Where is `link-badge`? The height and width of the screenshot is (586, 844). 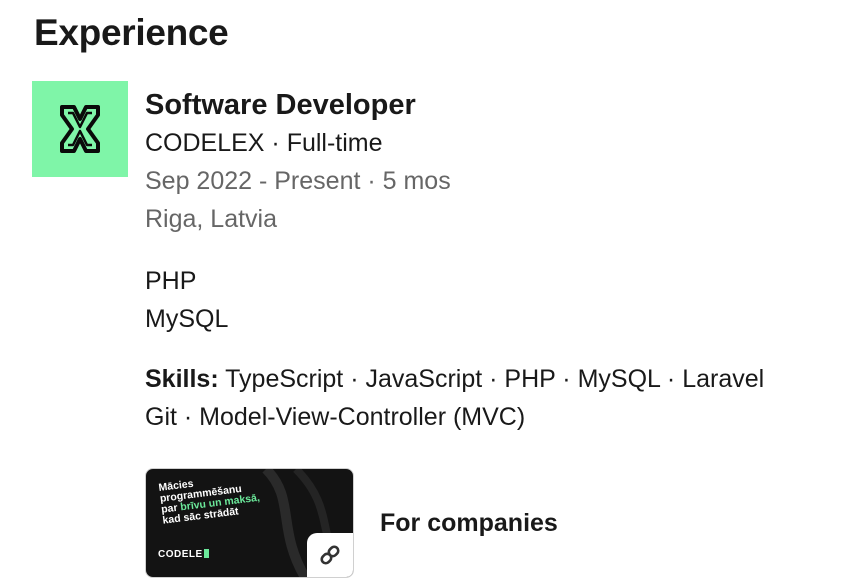 link-badge is located at coordinates (330, 555).